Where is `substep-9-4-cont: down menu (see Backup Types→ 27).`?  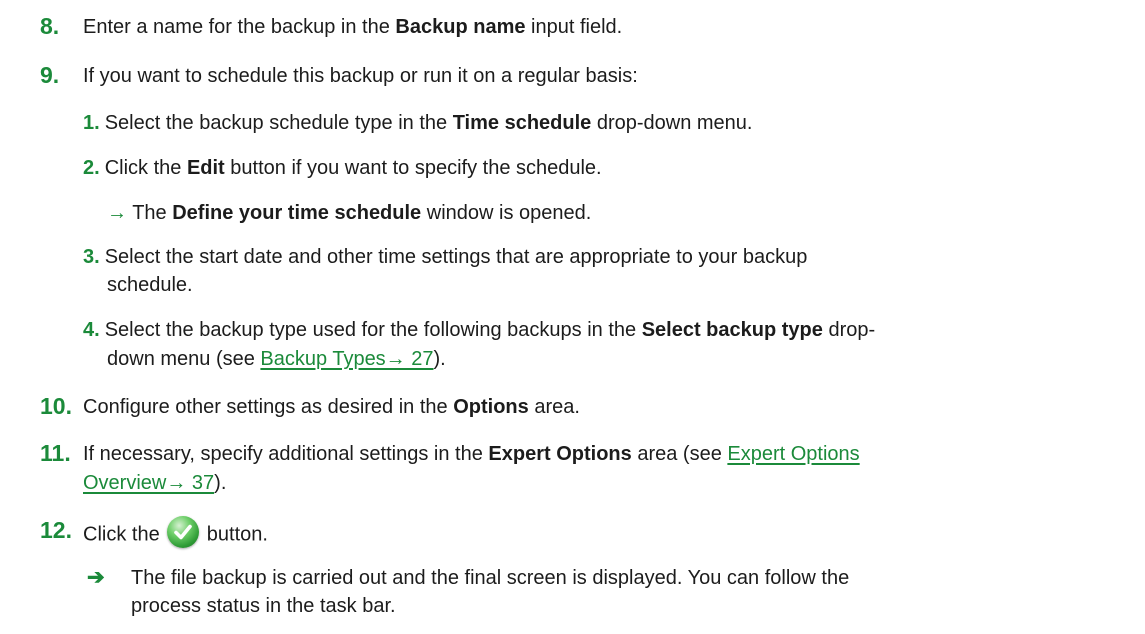
substep-9-4-cont: down menu (see Backup Types→ 27). is located at coordinates (276, 359).